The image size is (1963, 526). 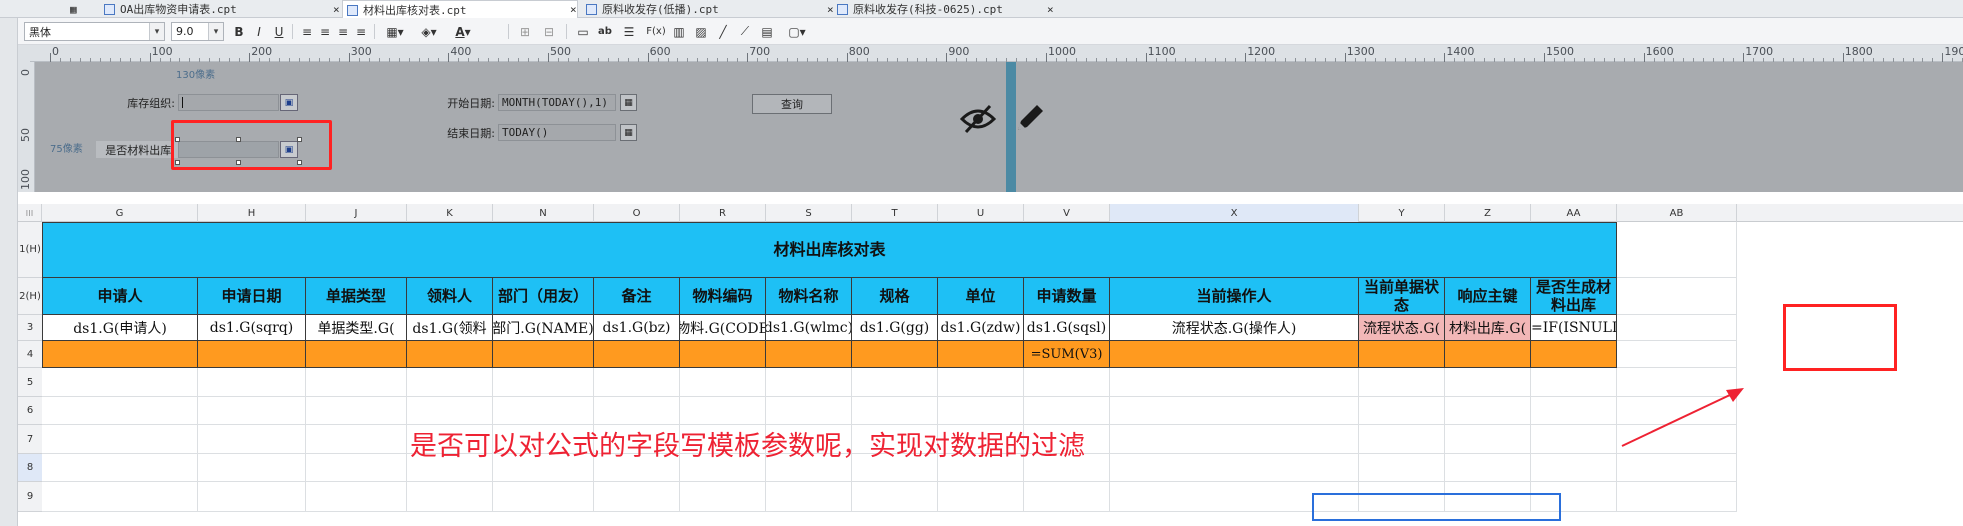 I want to click on sum-formula-cell: =SUM(V3), so click(x=1067, y=354).